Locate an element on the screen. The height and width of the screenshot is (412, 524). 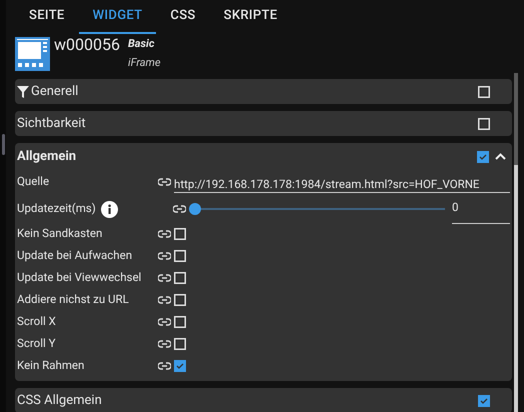
field-label: Kein Sandkasten is located at coordinates (60, 233).